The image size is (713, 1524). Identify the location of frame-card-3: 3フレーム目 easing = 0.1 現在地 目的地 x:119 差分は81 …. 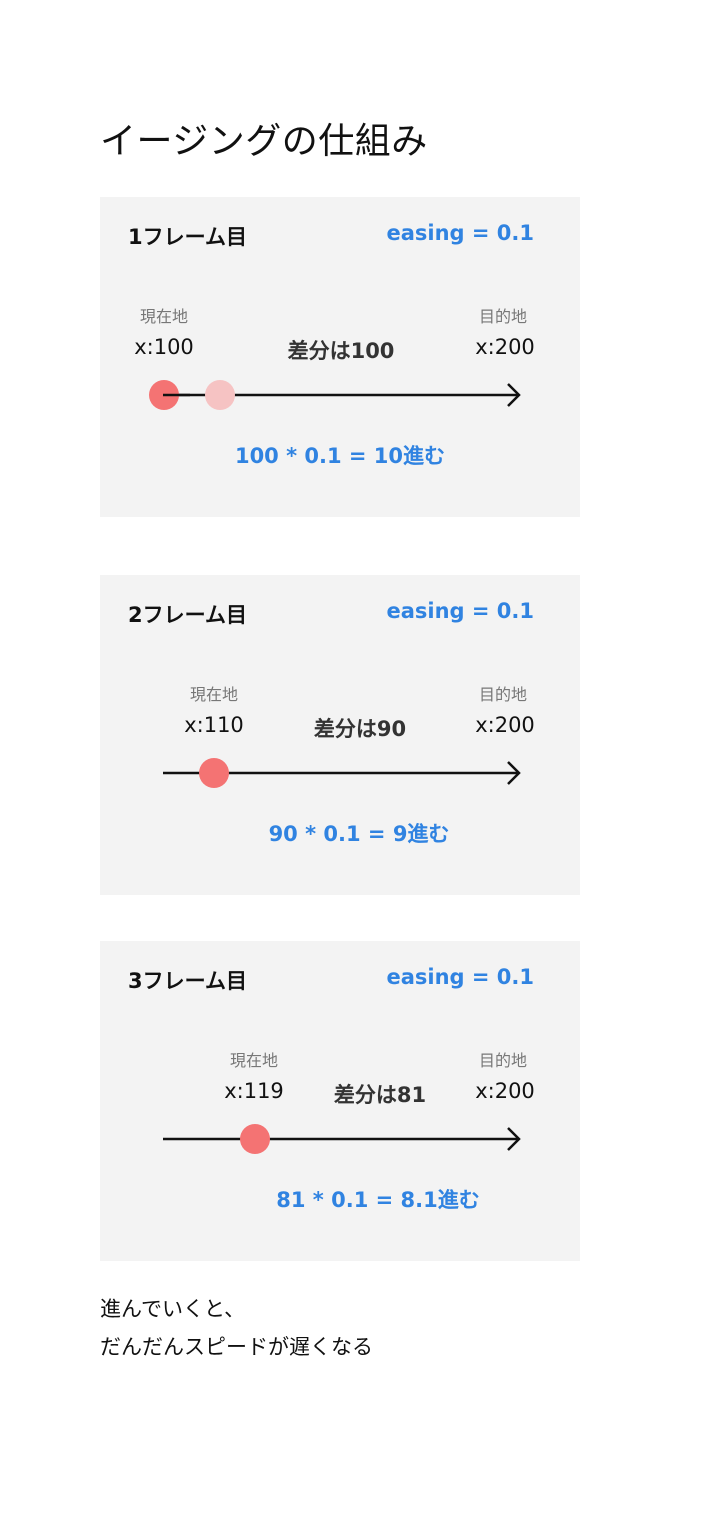
(340, 1101).